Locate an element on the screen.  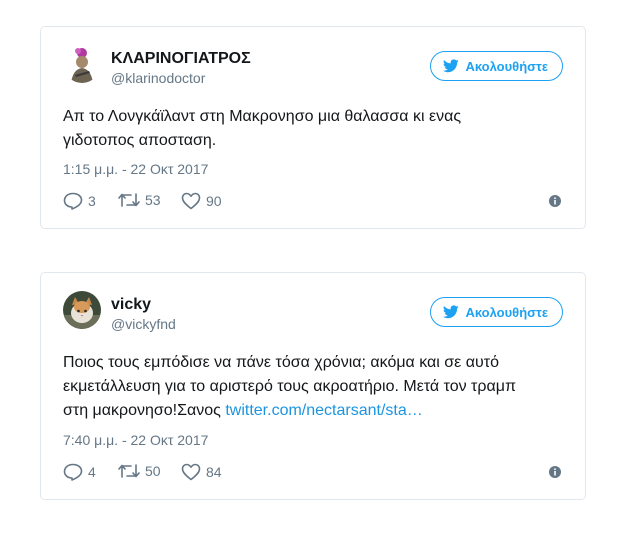
tweet-text-fragment: στη μακρονησο!Σανος is located at coordinates (144, 410).